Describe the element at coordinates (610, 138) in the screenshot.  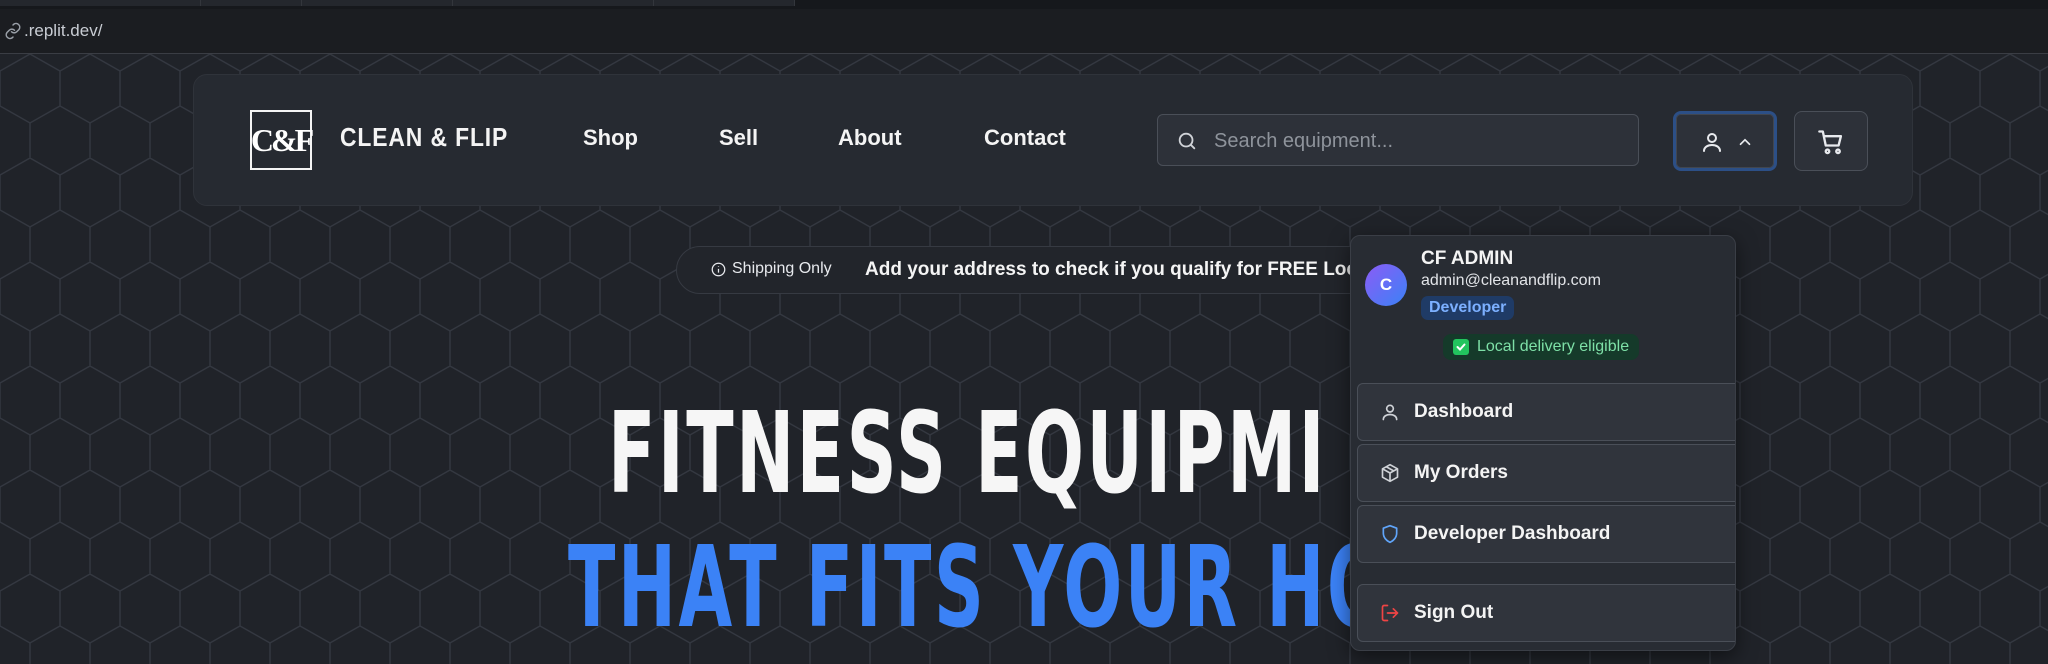
I see `nav-link-shop: Shop` at that location.